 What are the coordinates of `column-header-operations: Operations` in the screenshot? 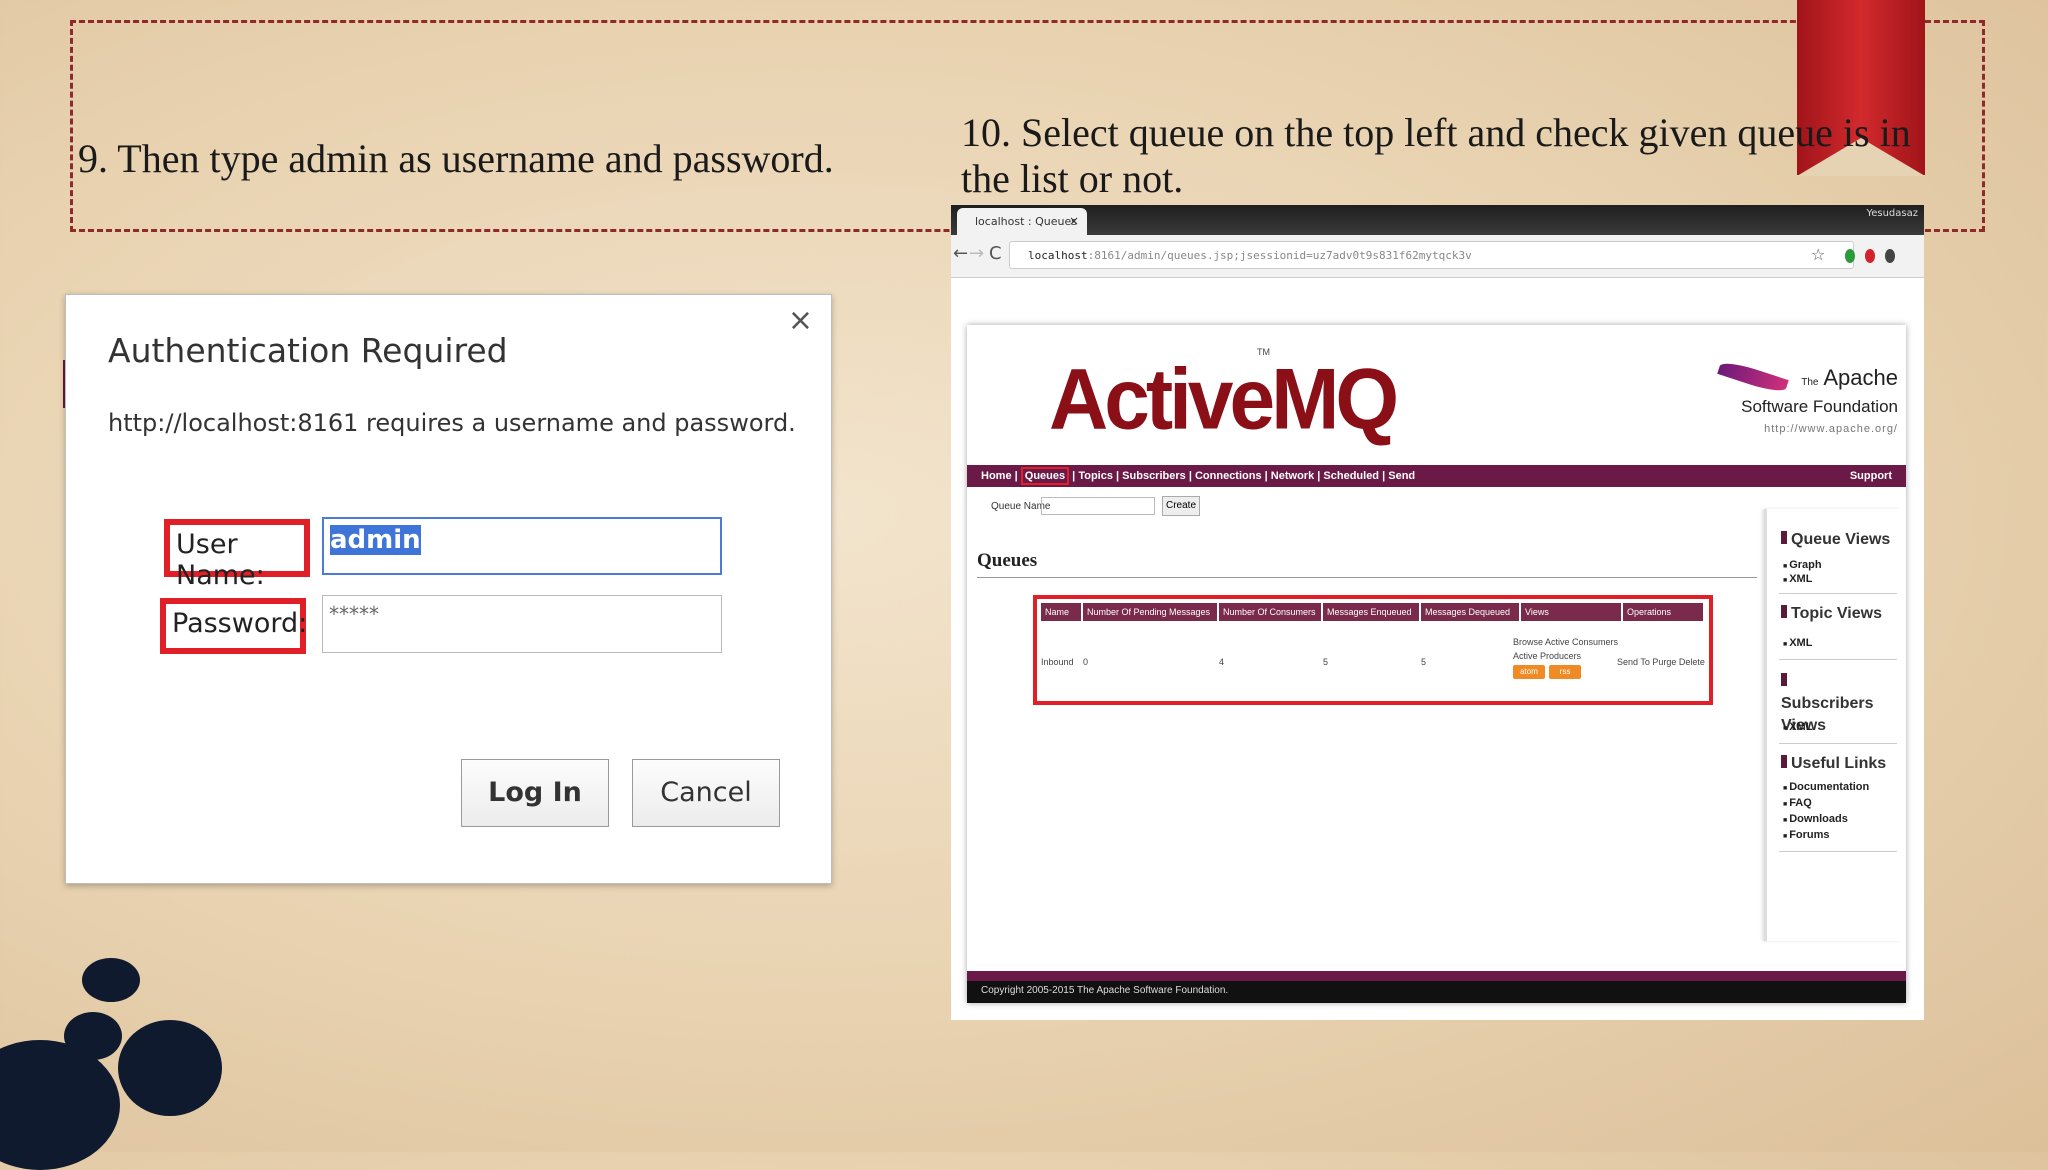 It's located at (1663, 612).